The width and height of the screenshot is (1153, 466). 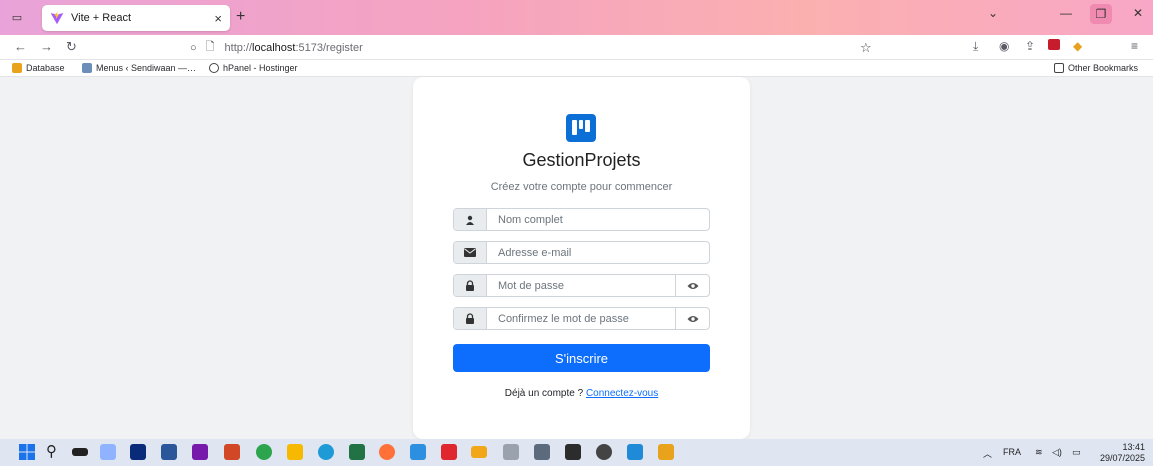 What do you see at coordinates (1066, 13) in the screenshot?
I see `minimize-icon: —` at bounding box center [1066, 13].